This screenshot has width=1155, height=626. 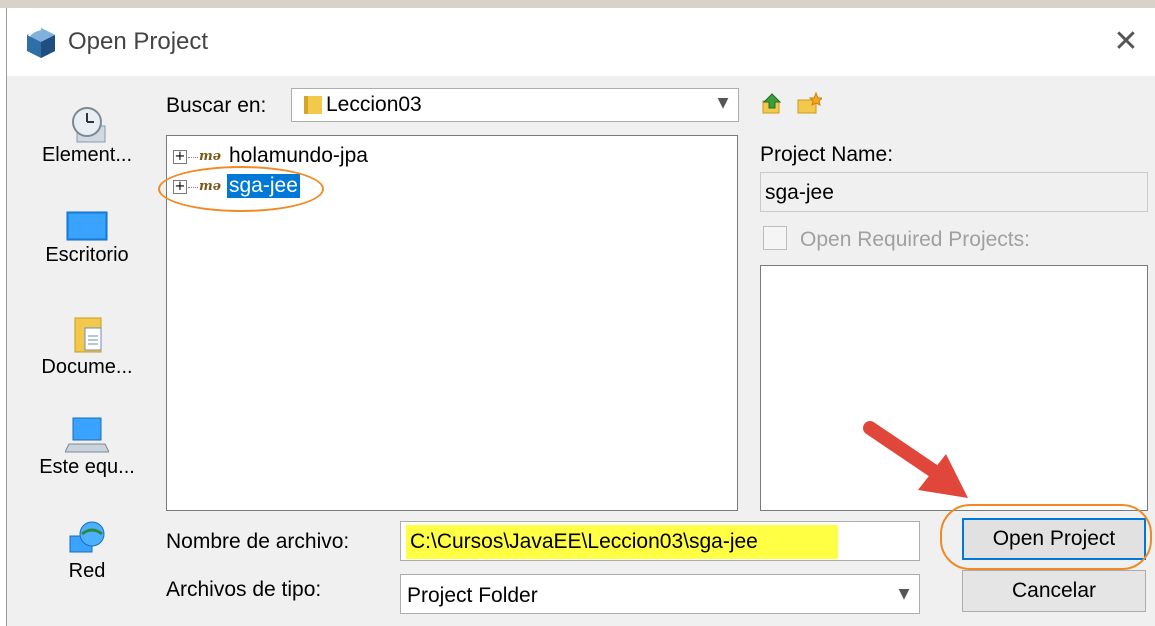 What do you see at coordinates (775, 238) in the screenshot?
I see `open-required-checkbox` at bounding box center [775, 238].